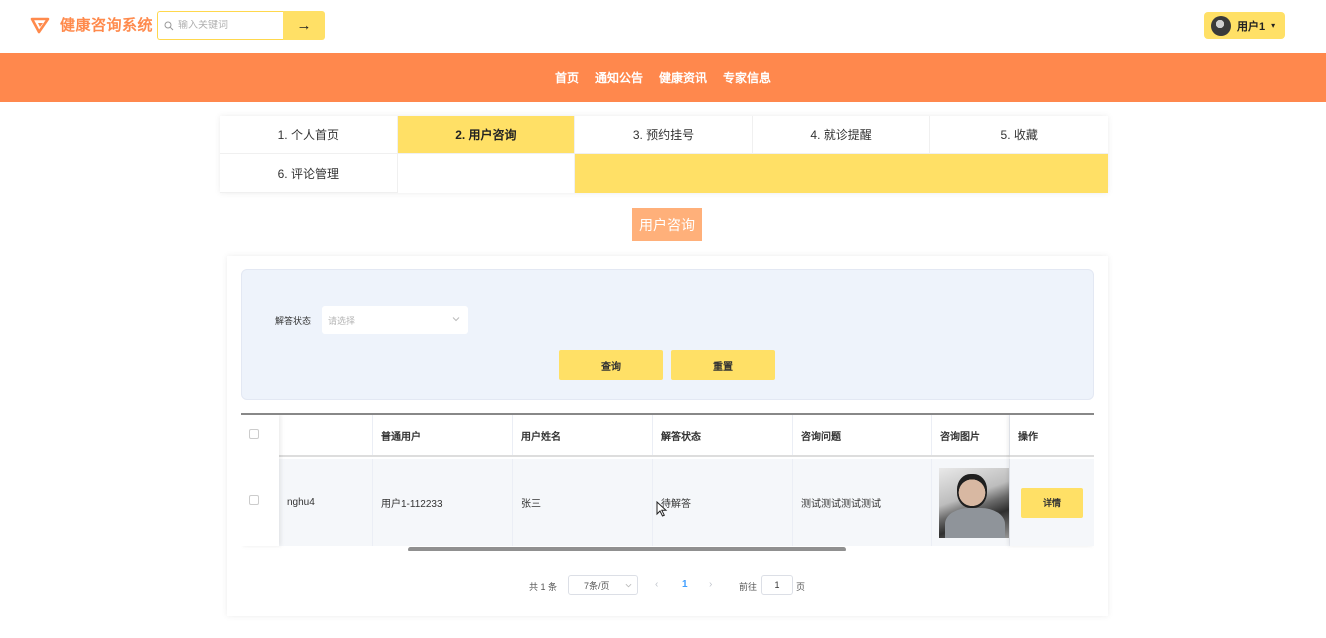  Describe the element at coordinates (663, 26) in the screenshot. I see `top-bar: 健康咨询系统 → 用户1 ▾` at that location.